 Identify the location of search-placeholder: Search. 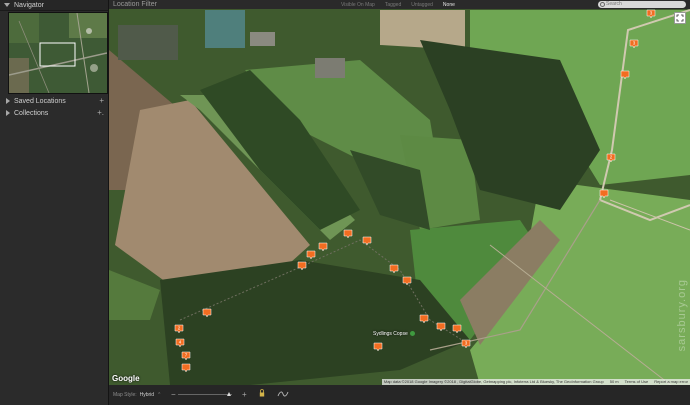
(614, 4).